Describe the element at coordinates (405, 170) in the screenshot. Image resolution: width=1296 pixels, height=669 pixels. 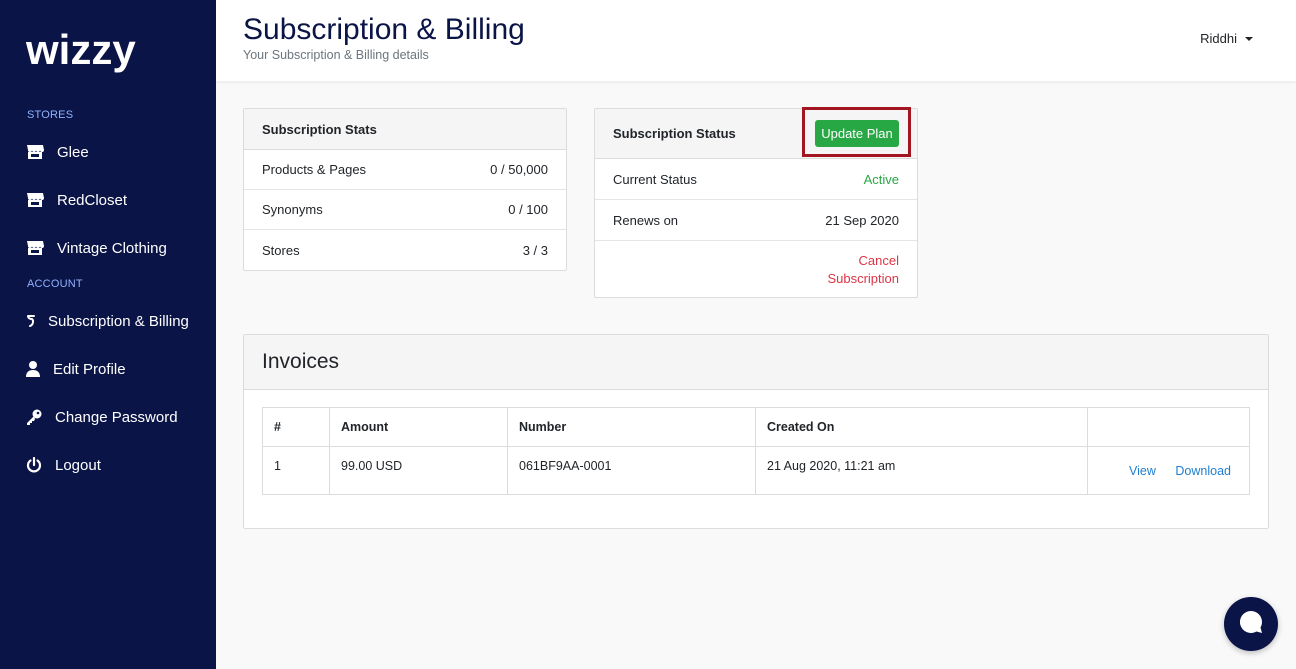
I see `stats-row: Products & Pages 0 / 50,000` at that location.